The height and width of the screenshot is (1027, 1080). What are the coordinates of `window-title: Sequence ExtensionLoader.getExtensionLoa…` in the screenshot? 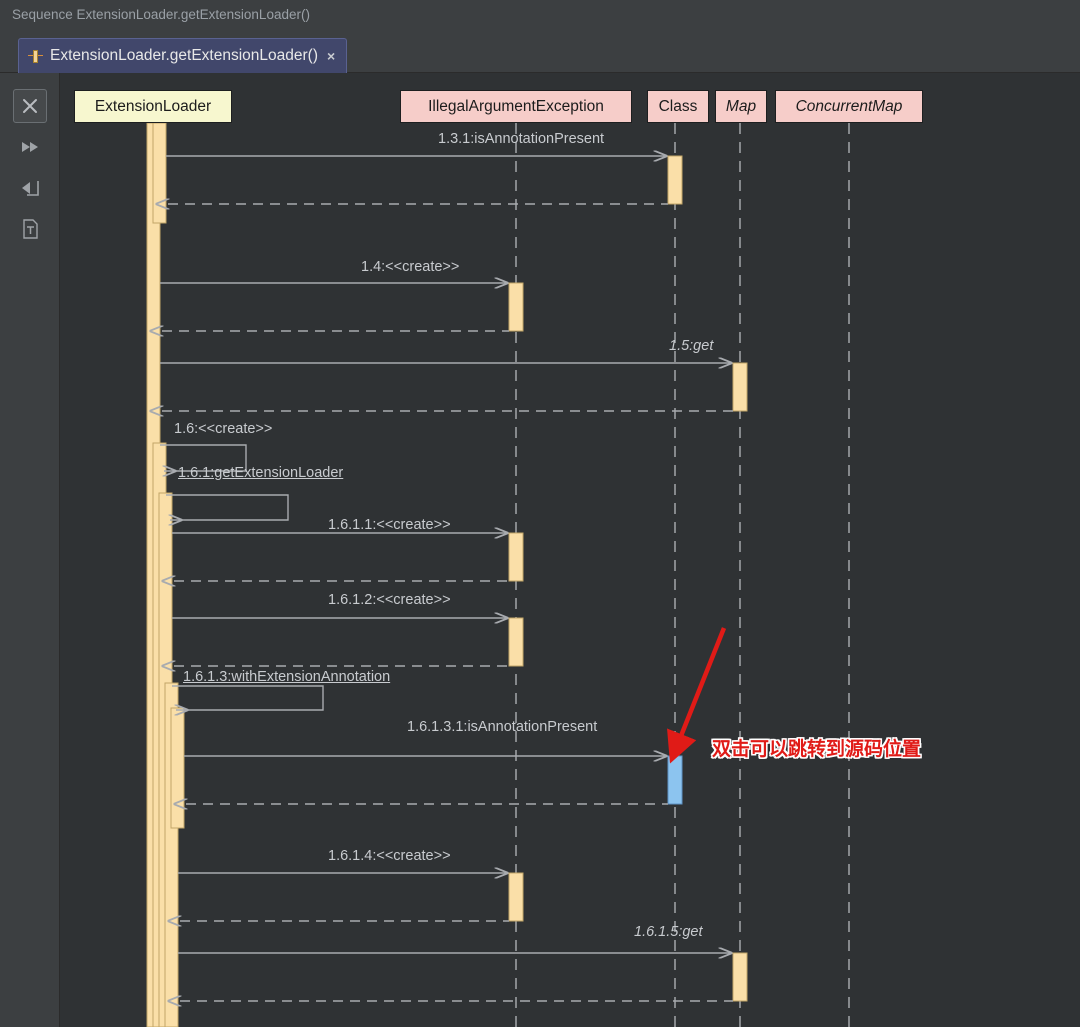 It's located at (540, 15).